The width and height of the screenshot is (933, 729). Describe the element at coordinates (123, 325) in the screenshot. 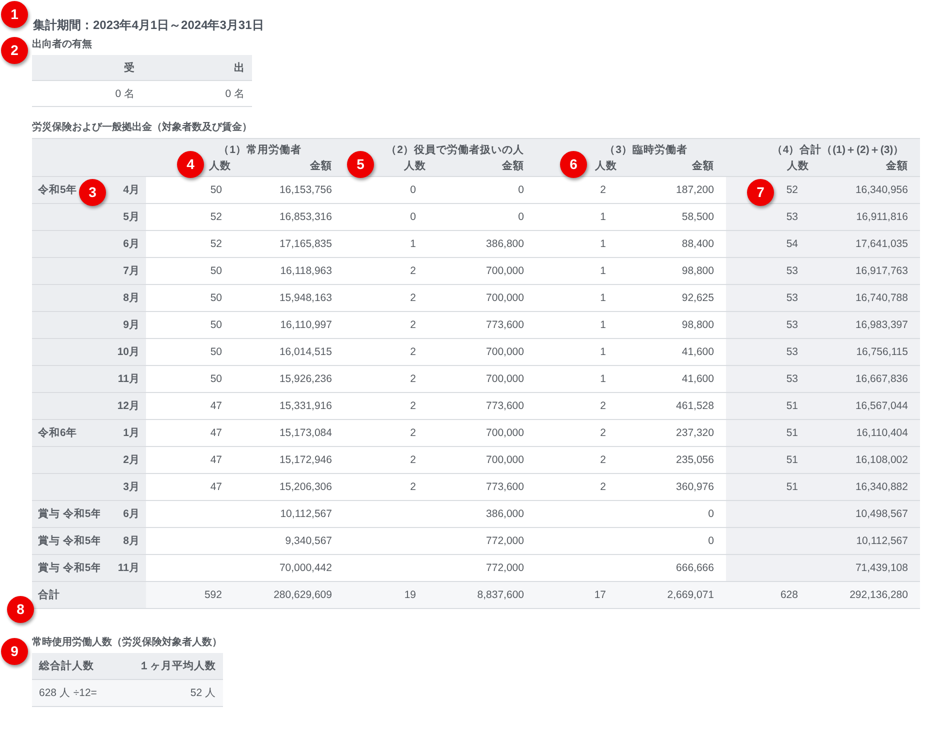

I see `row-header: 9月` at that location.